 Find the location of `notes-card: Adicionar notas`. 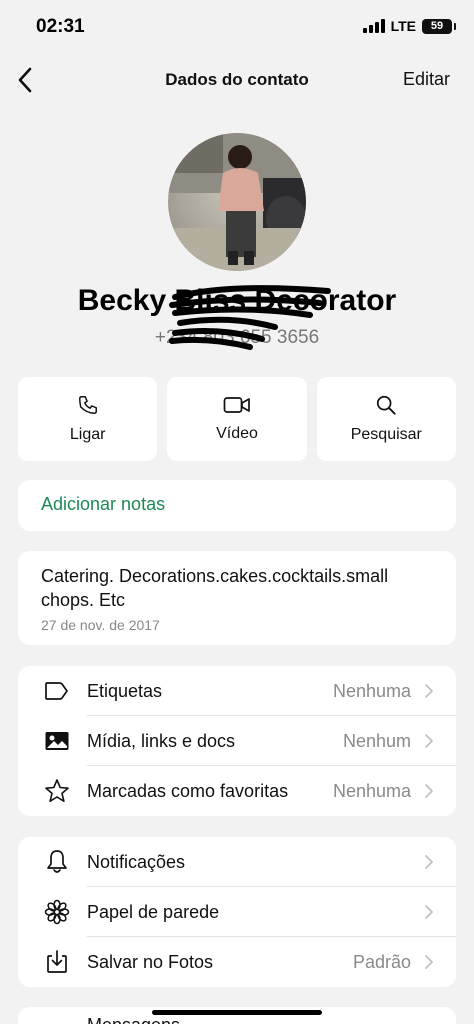

notes-card: Adicionar notas is located at coordinates (237, 505).